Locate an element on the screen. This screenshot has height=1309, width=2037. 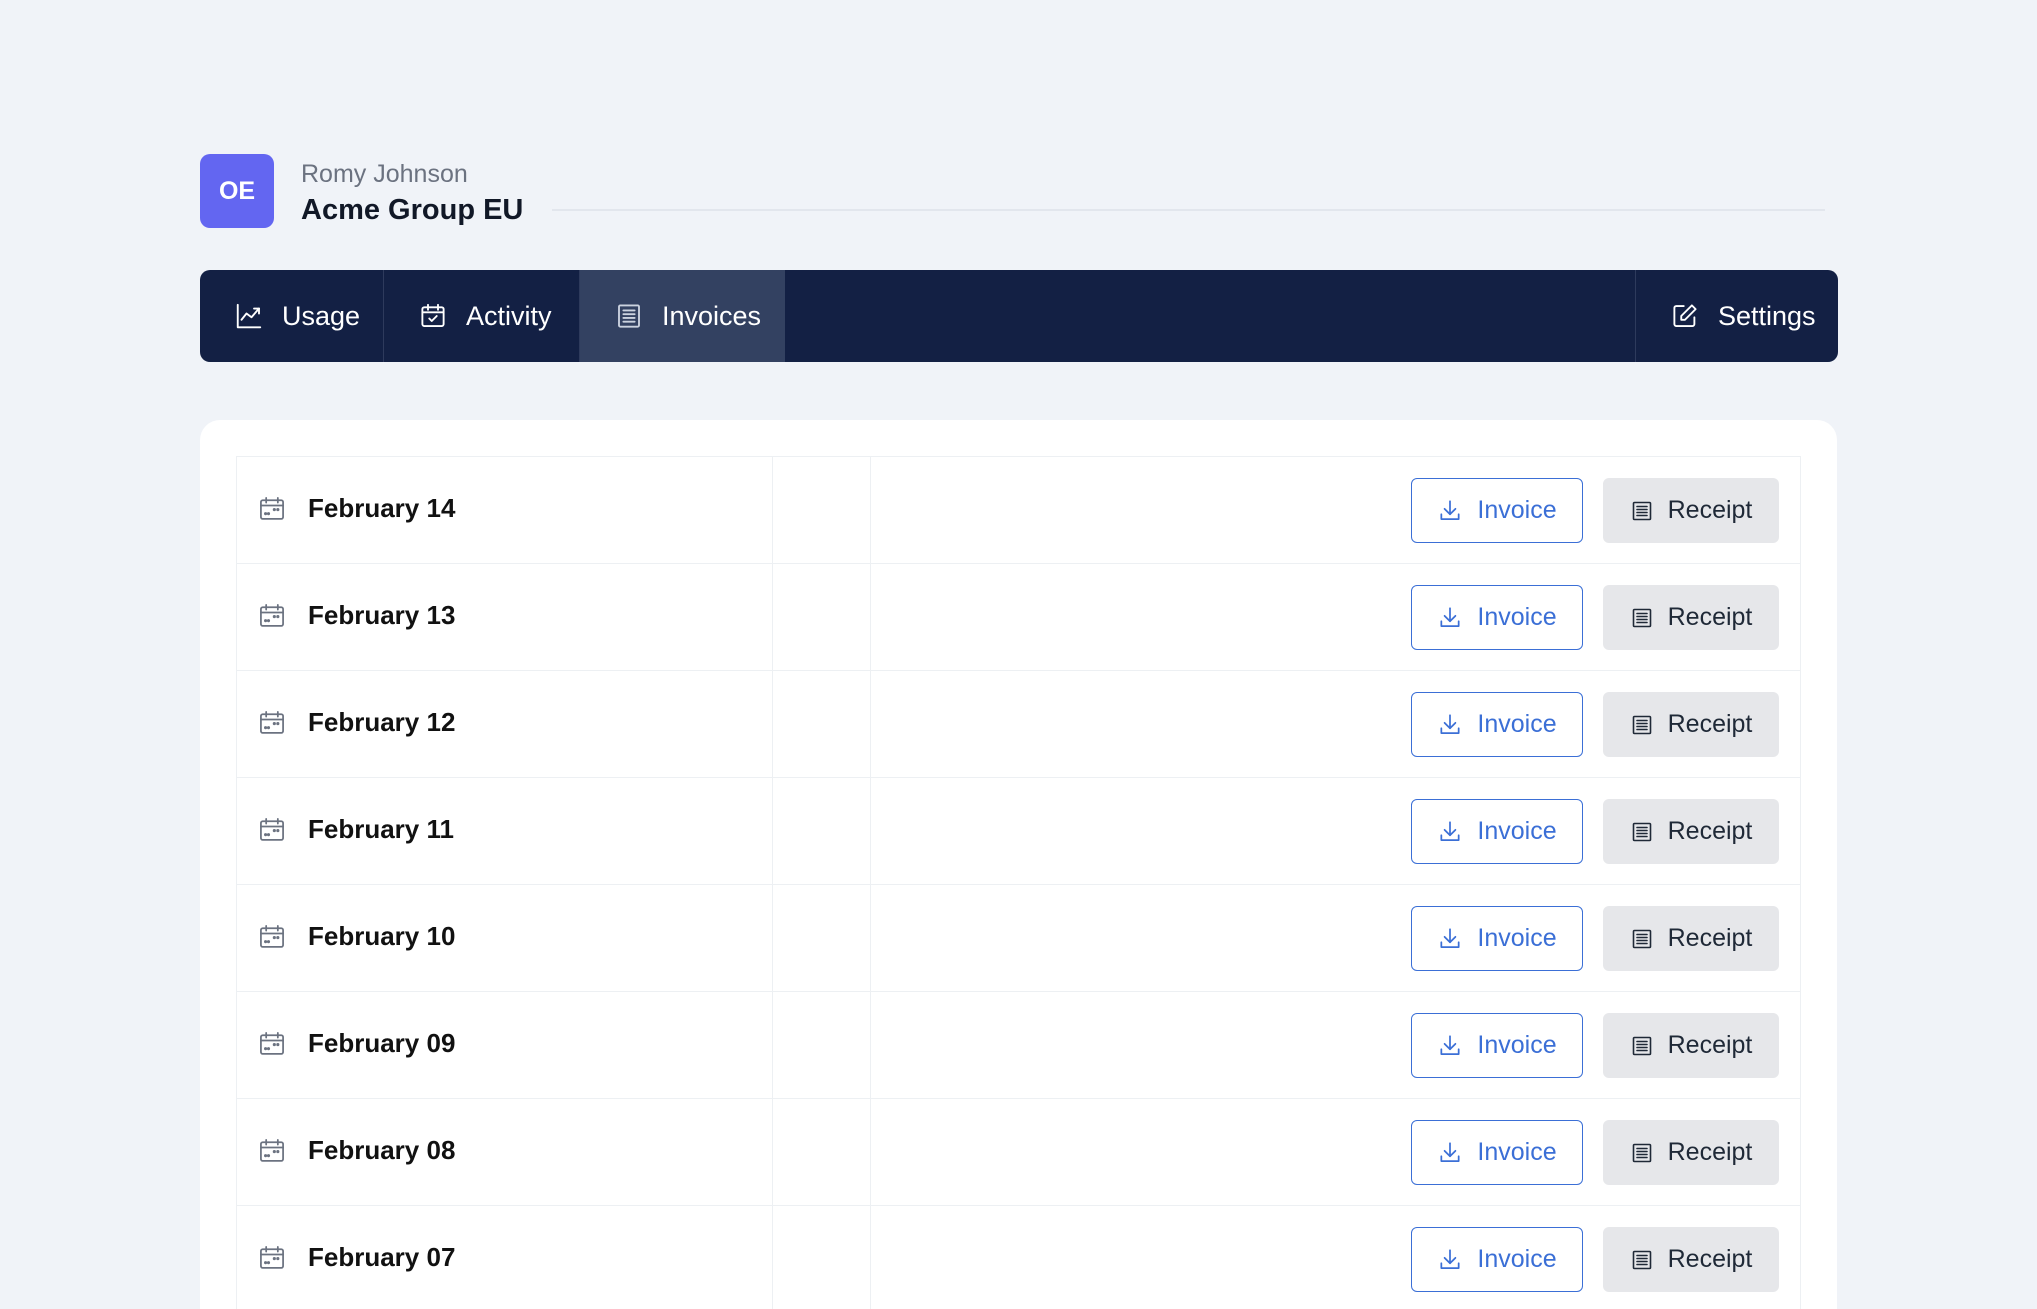
tab-usage-label: Usage is located at coordinates (321, 315).